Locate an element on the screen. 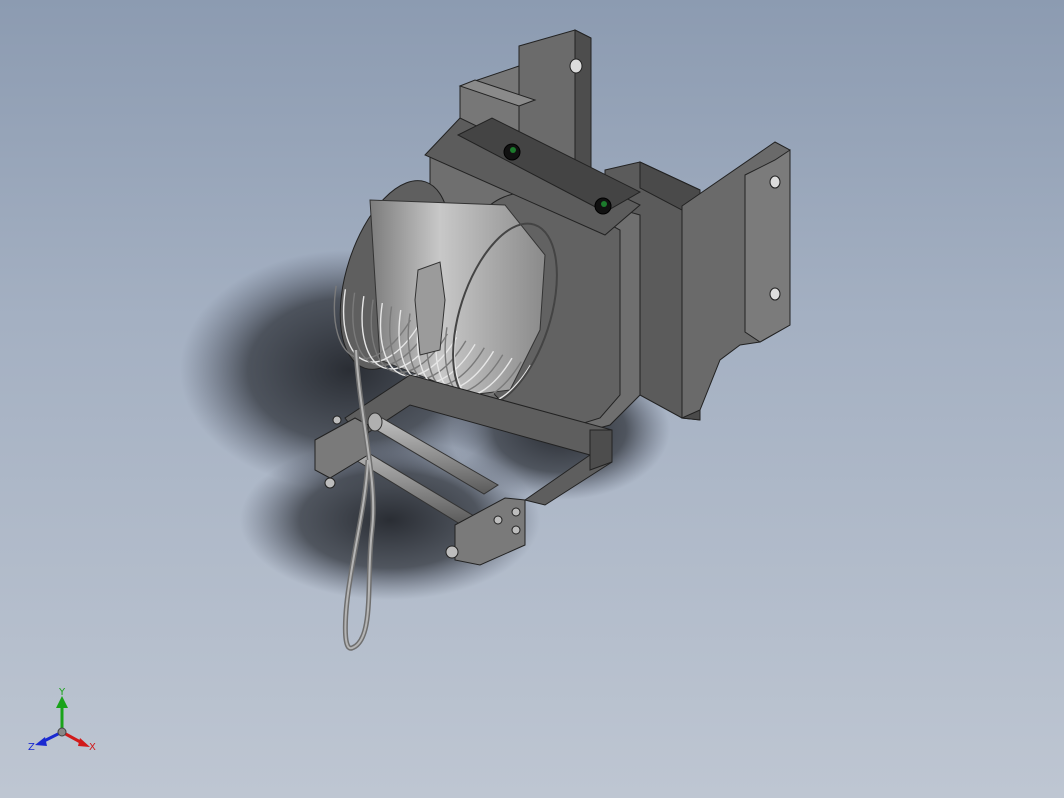 The image size is (1064, 798). triad-origin is located at coordinates (62, 732).